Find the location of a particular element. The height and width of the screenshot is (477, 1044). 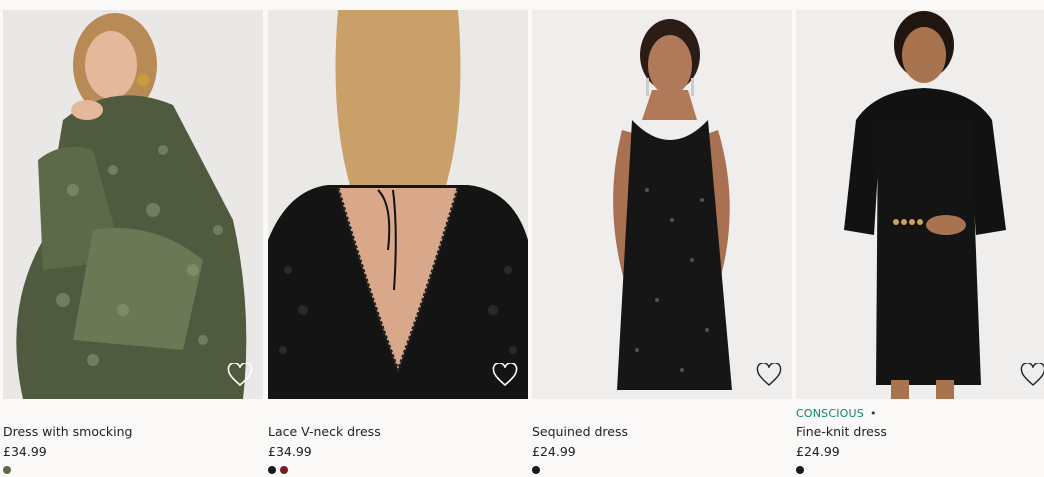

conscious-badge: CONSCIOUS • is located at coordinates (836, 414).